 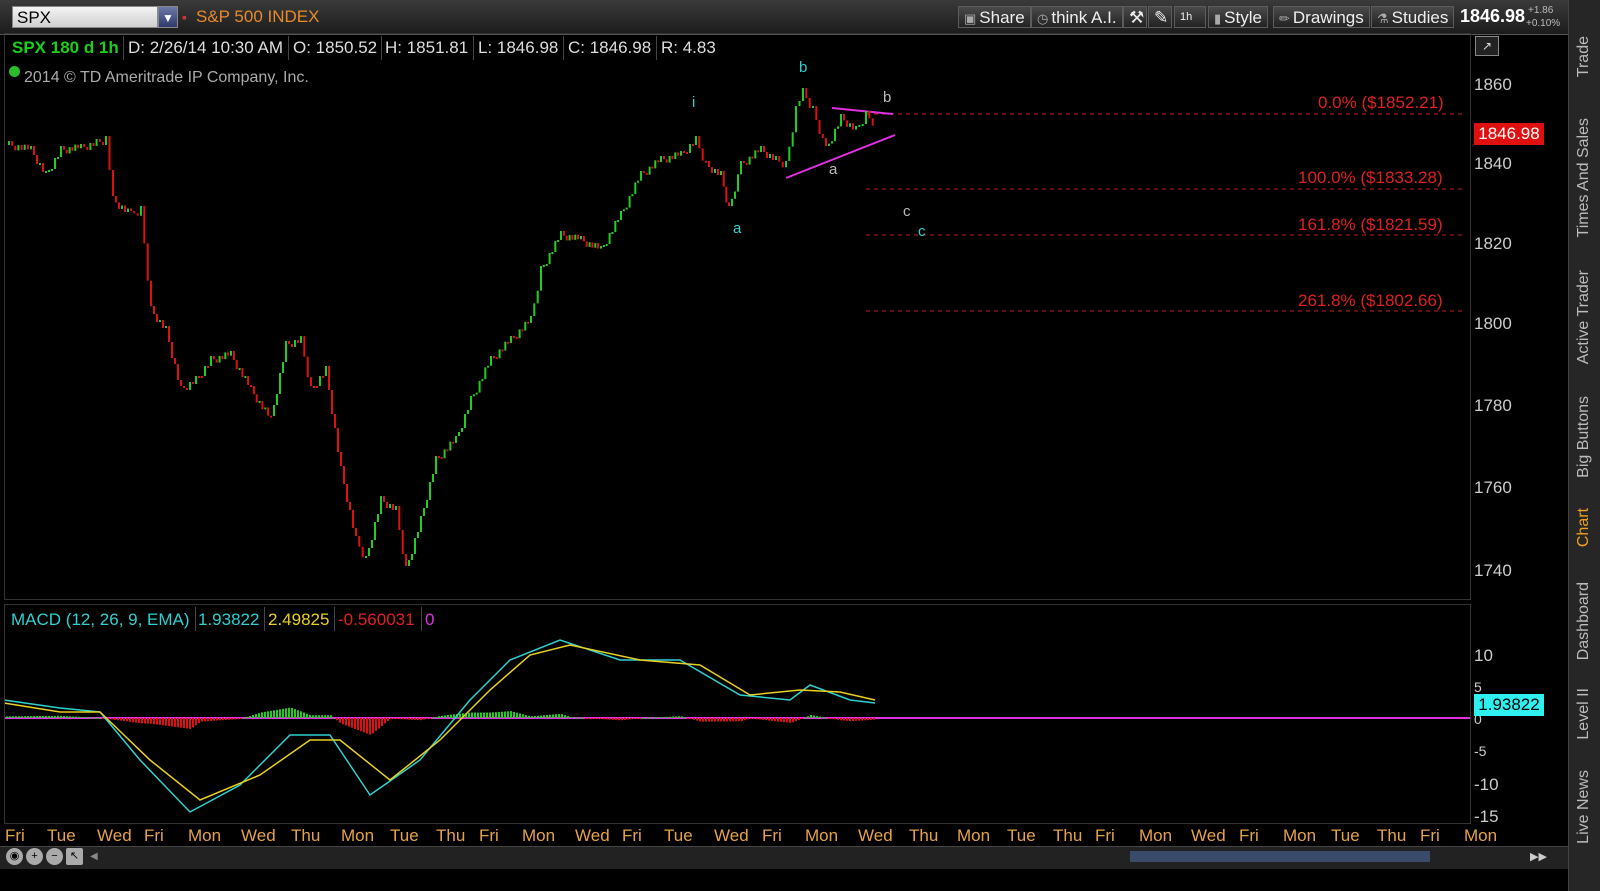 What do you see at coordinates (1584, 317) in the screenshot?
I see `tab-active-trader: Active Trader` at bounding box center [1584, 317].